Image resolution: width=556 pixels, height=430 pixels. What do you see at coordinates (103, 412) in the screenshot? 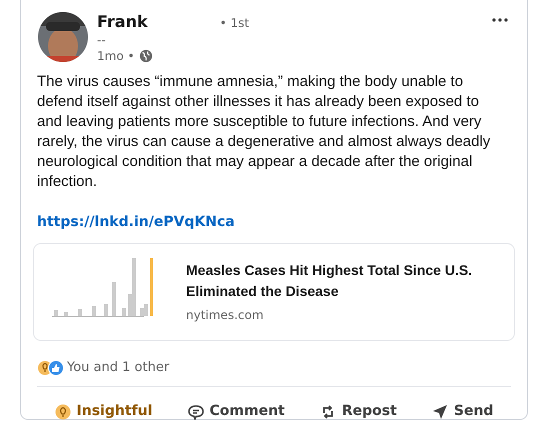
I see `insightful-button: Insightful` at bounding box center [103, 412].